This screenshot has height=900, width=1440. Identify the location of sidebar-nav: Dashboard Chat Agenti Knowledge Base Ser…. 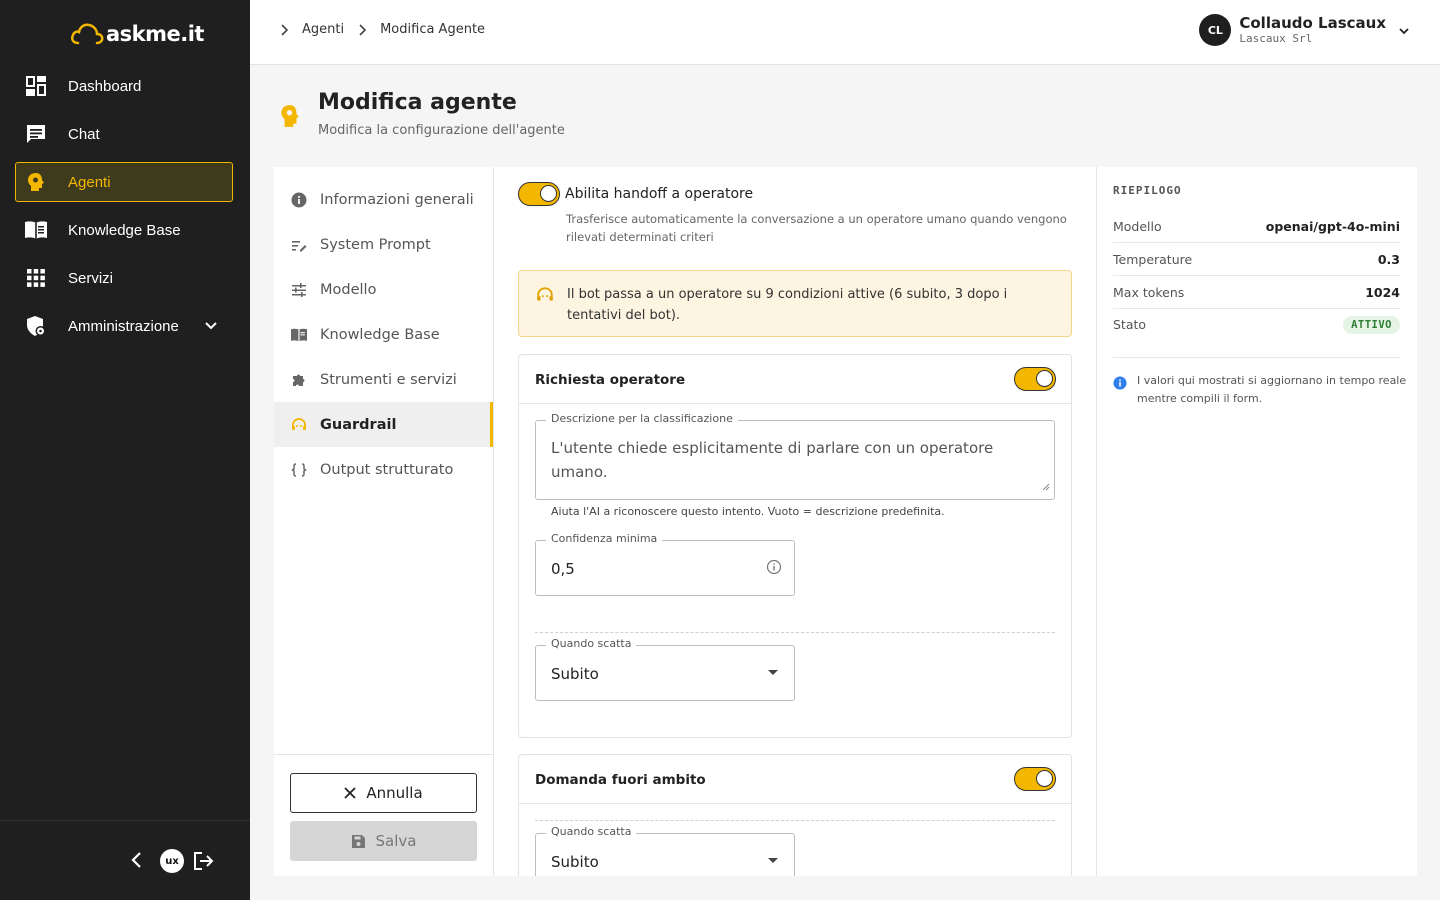
(124, 210).